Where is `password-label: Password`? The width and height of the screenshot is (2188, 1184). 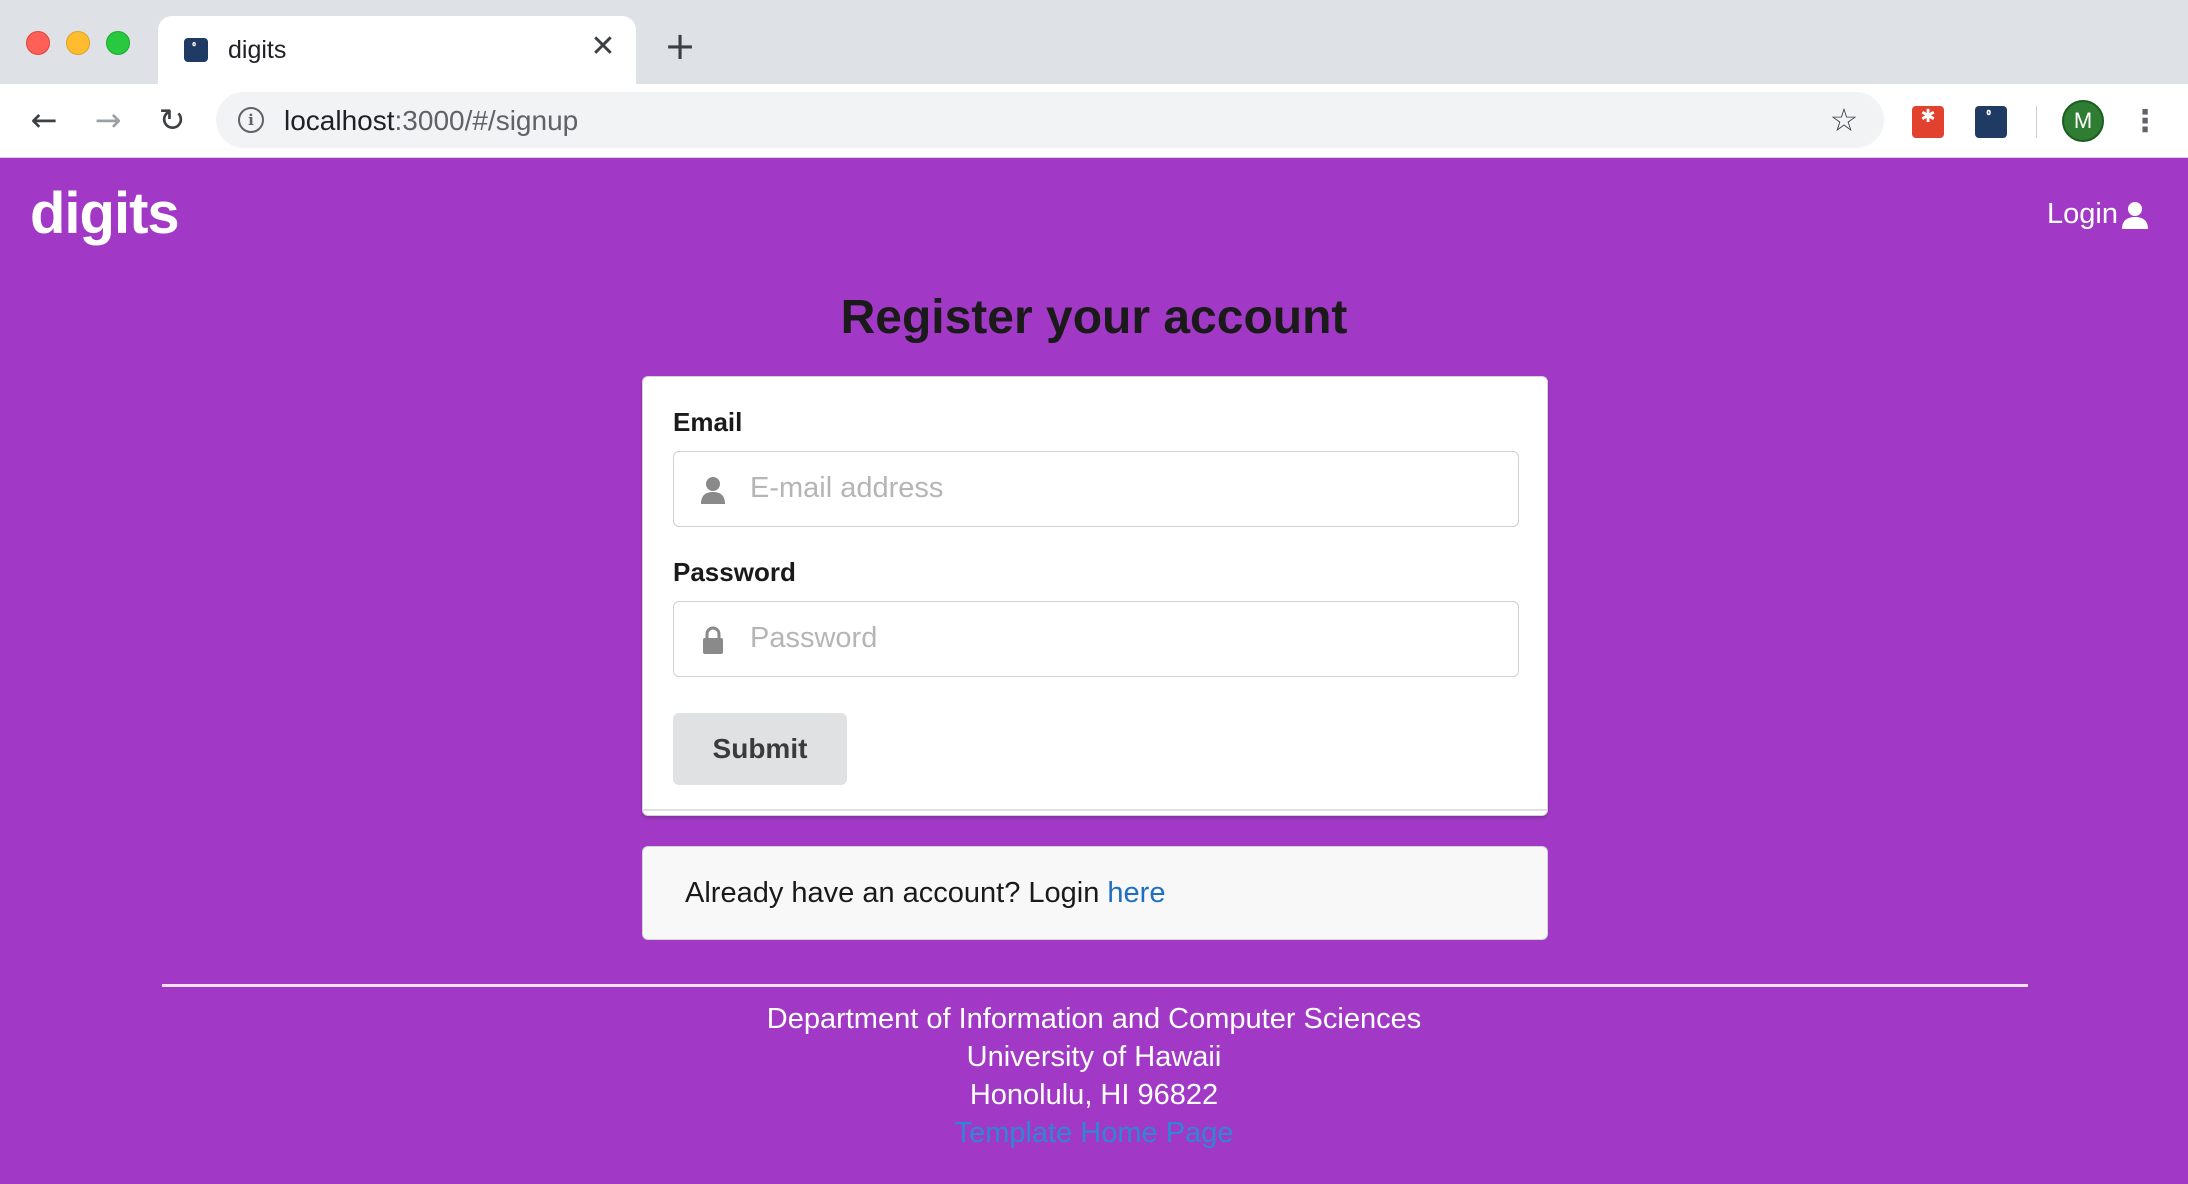
password-label: Password is located at coordinates (734, 572).